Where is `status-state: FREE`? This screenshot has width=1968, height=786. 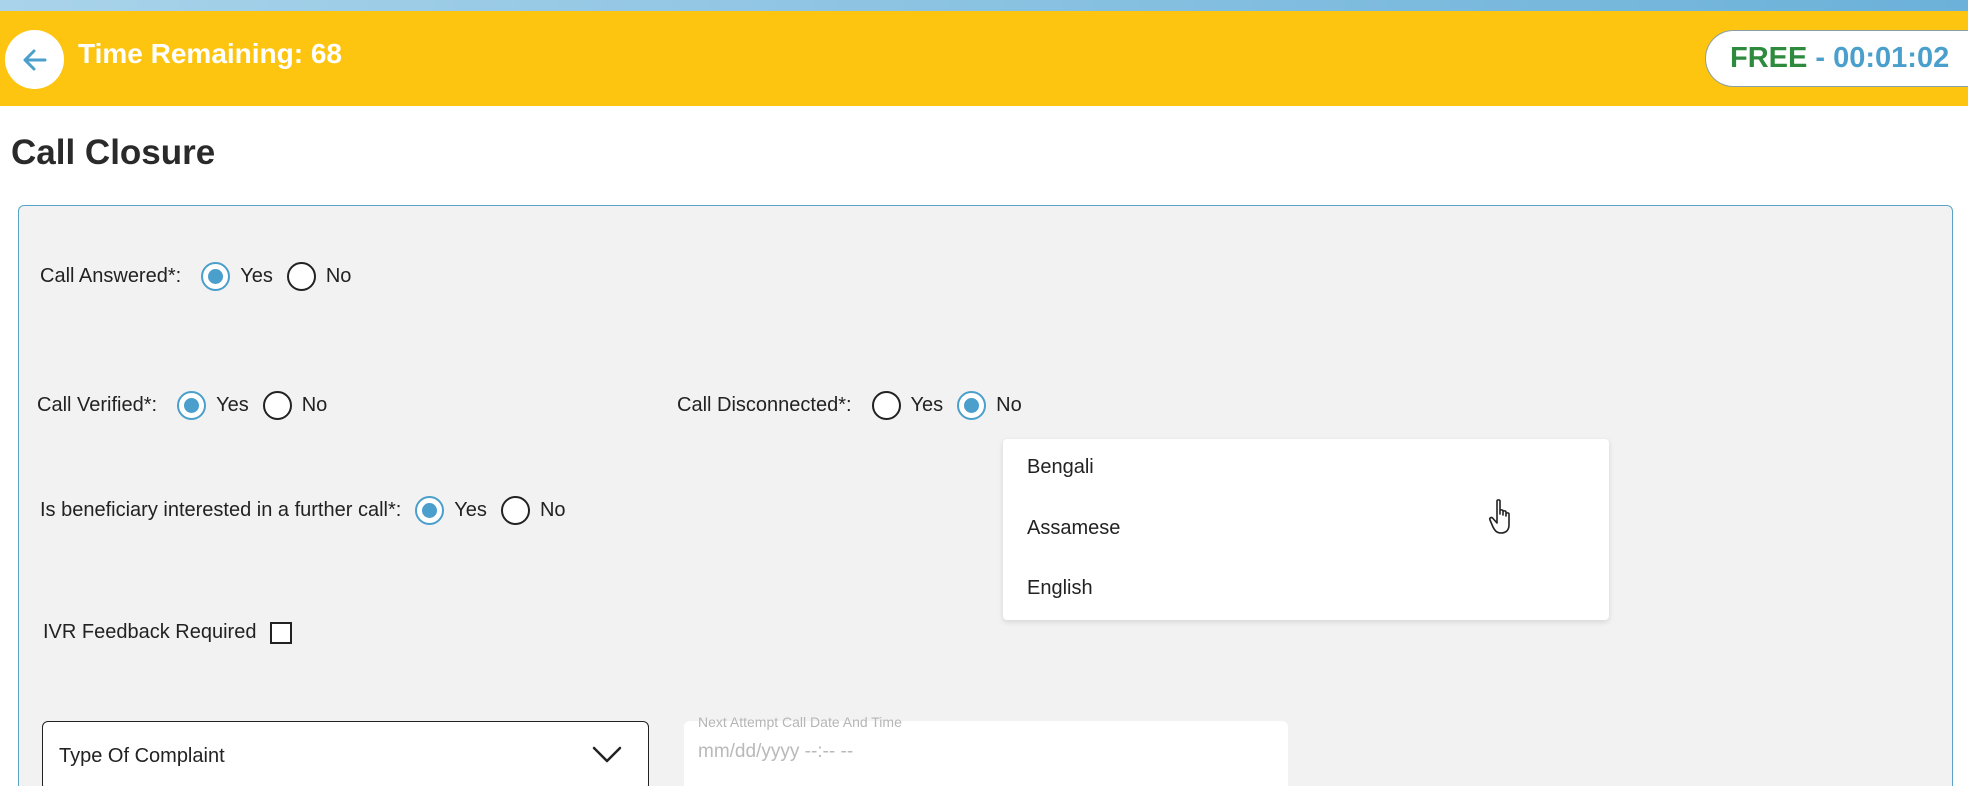
status-state: FREE is located at coordinates (1769, 58).